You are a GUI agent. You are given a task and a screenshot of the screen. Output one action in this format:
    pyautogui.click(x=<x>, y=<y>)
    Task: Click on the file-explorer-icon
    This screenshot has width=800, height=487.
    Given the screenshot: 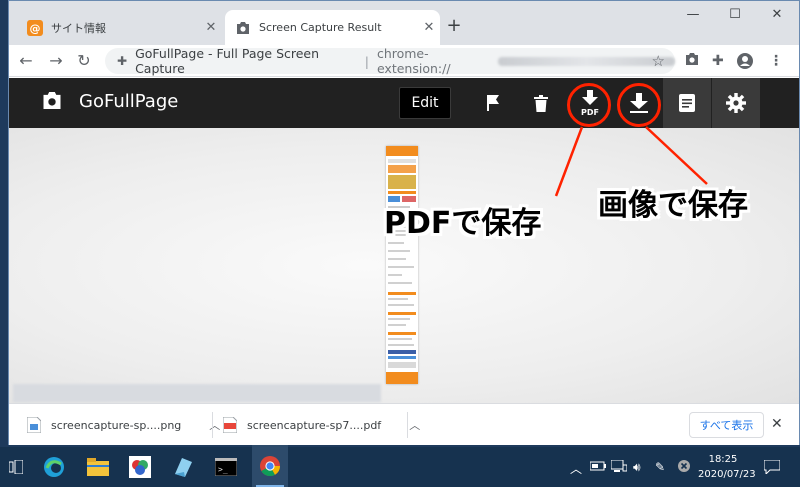 What is the action you would take?
    pyautogui.click(x=98, y=467)
    